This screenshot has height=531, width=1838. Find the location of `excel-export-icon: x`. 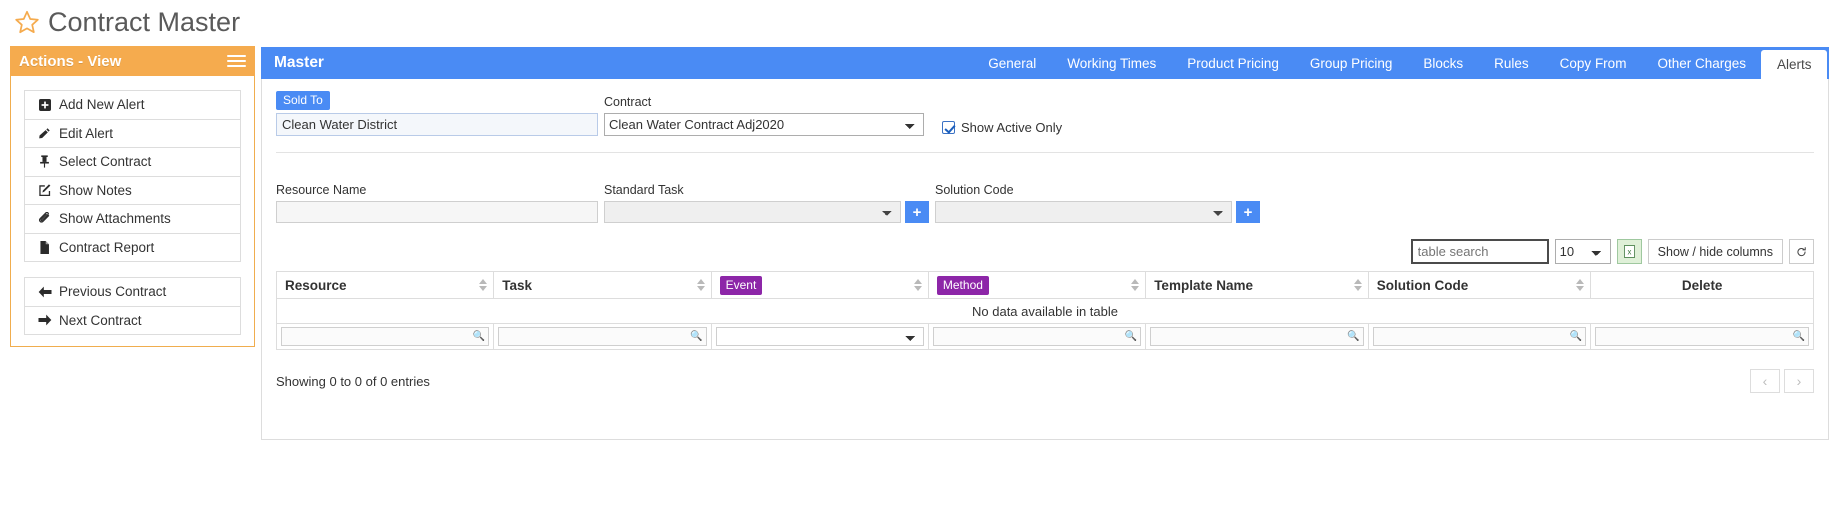

excel-export-icon: x is located at coordinates (1629, 251).